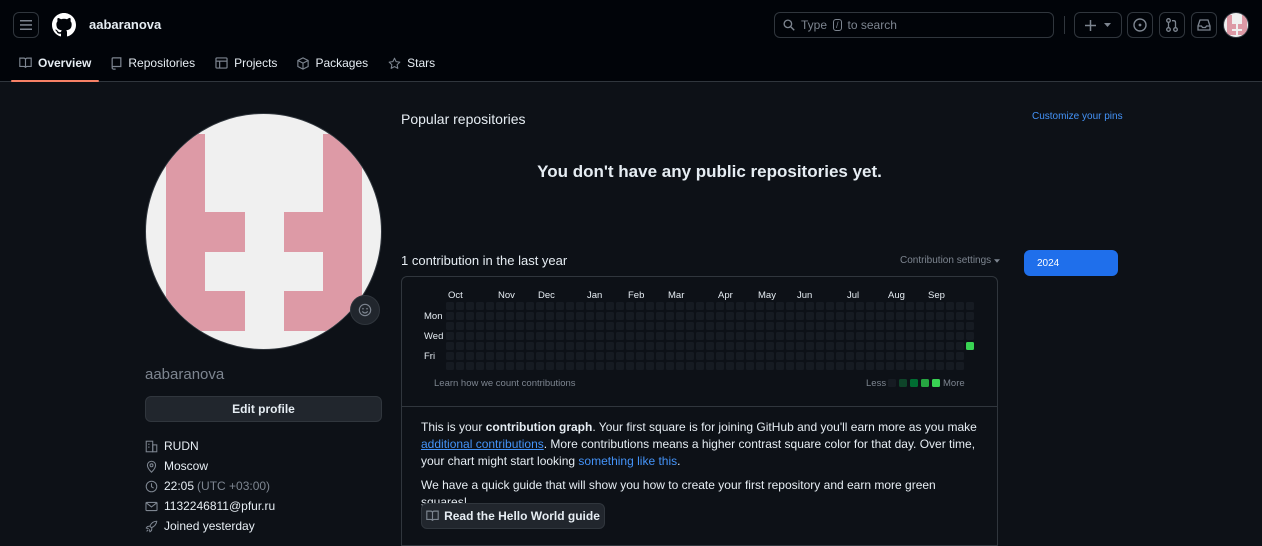  I want to click on header-username: aabaranova, so click(125, 24).